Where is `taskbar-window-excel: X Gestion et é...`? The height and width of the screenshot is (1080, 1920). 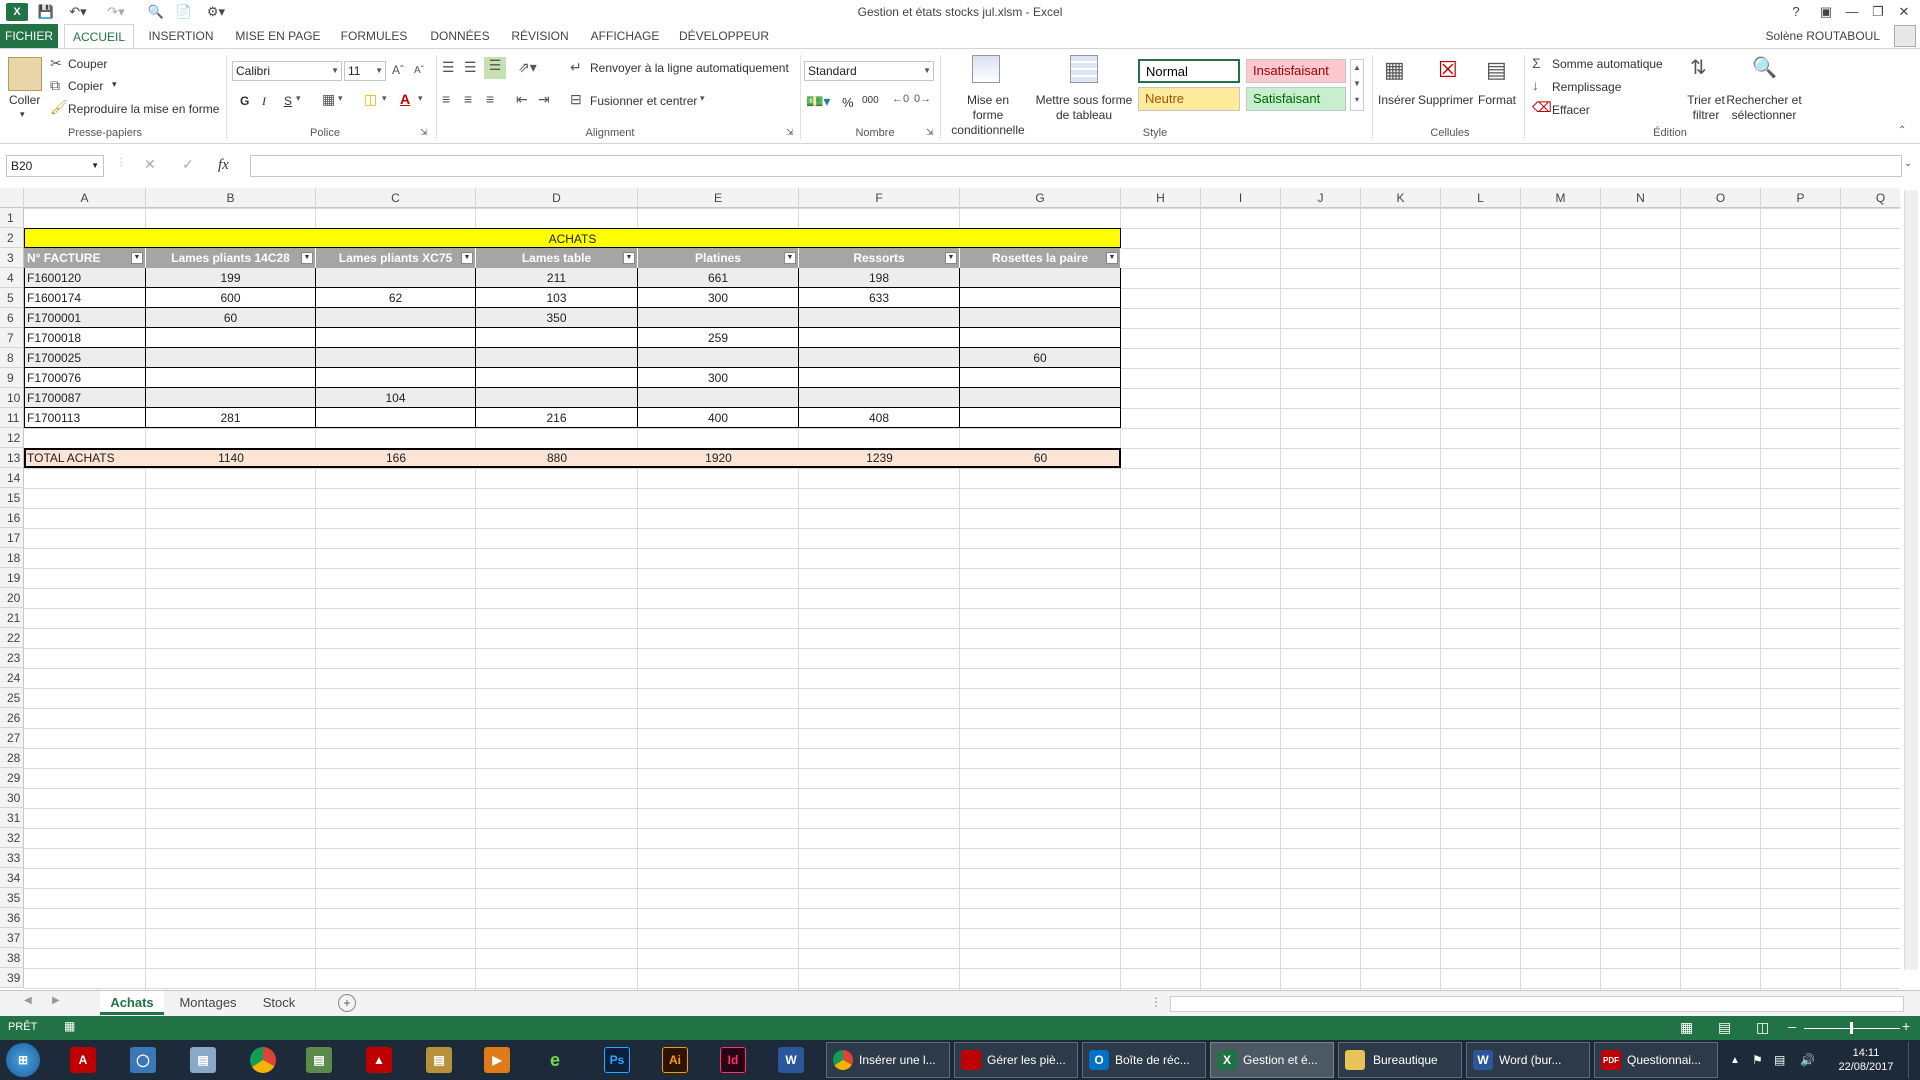 taskbar-window-excel: X Gestion et é... is located at coordinates (1272, 1060).